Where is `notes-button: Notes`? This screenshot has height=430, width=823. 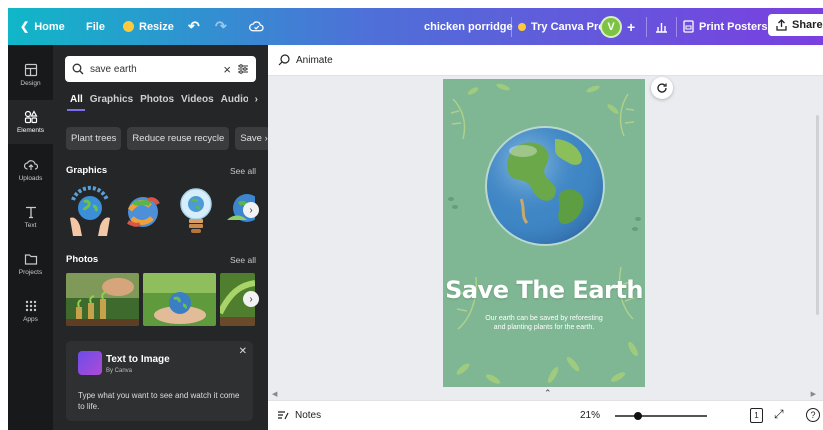 notes-button: Notes is located at coordinates (299, 415).